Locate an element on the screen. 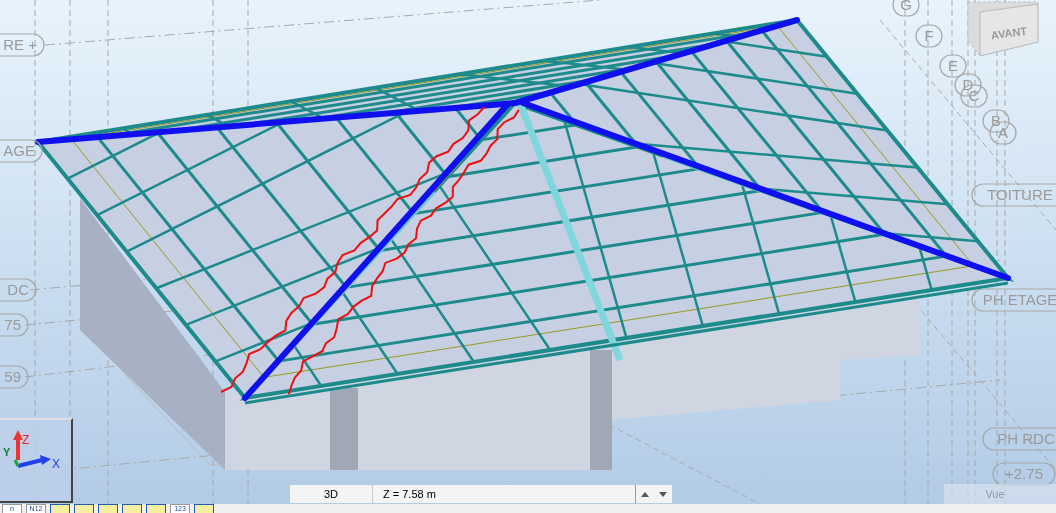 The width and height of the screenshot is (1056, 513). grid-axis-label: E is located at coordinates (953, 66).